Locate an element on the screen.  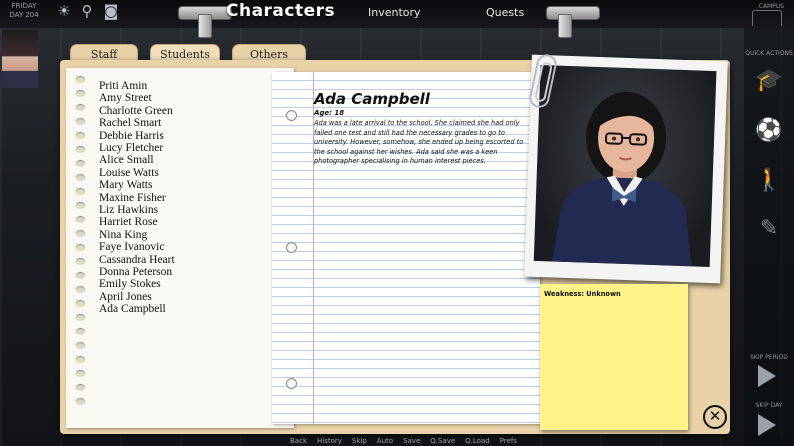
campus-icon is located at coordinates (767, 18).